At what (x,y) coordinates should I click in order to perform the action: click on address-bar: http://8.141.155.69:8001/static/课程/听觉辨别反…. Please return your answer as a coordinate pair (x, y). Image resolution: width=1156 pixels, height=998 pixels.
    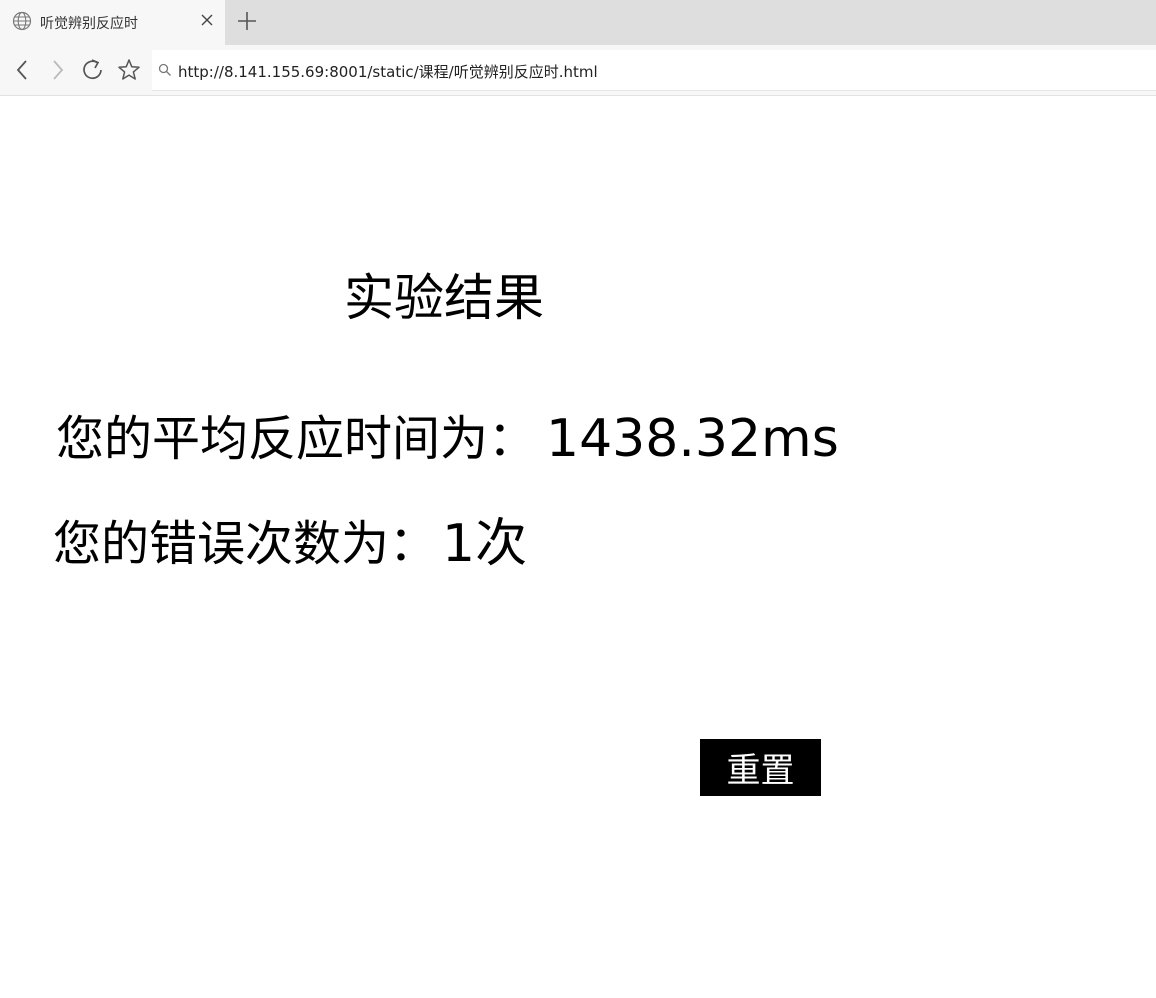
    Looking at the image, I should click on (654, 70).